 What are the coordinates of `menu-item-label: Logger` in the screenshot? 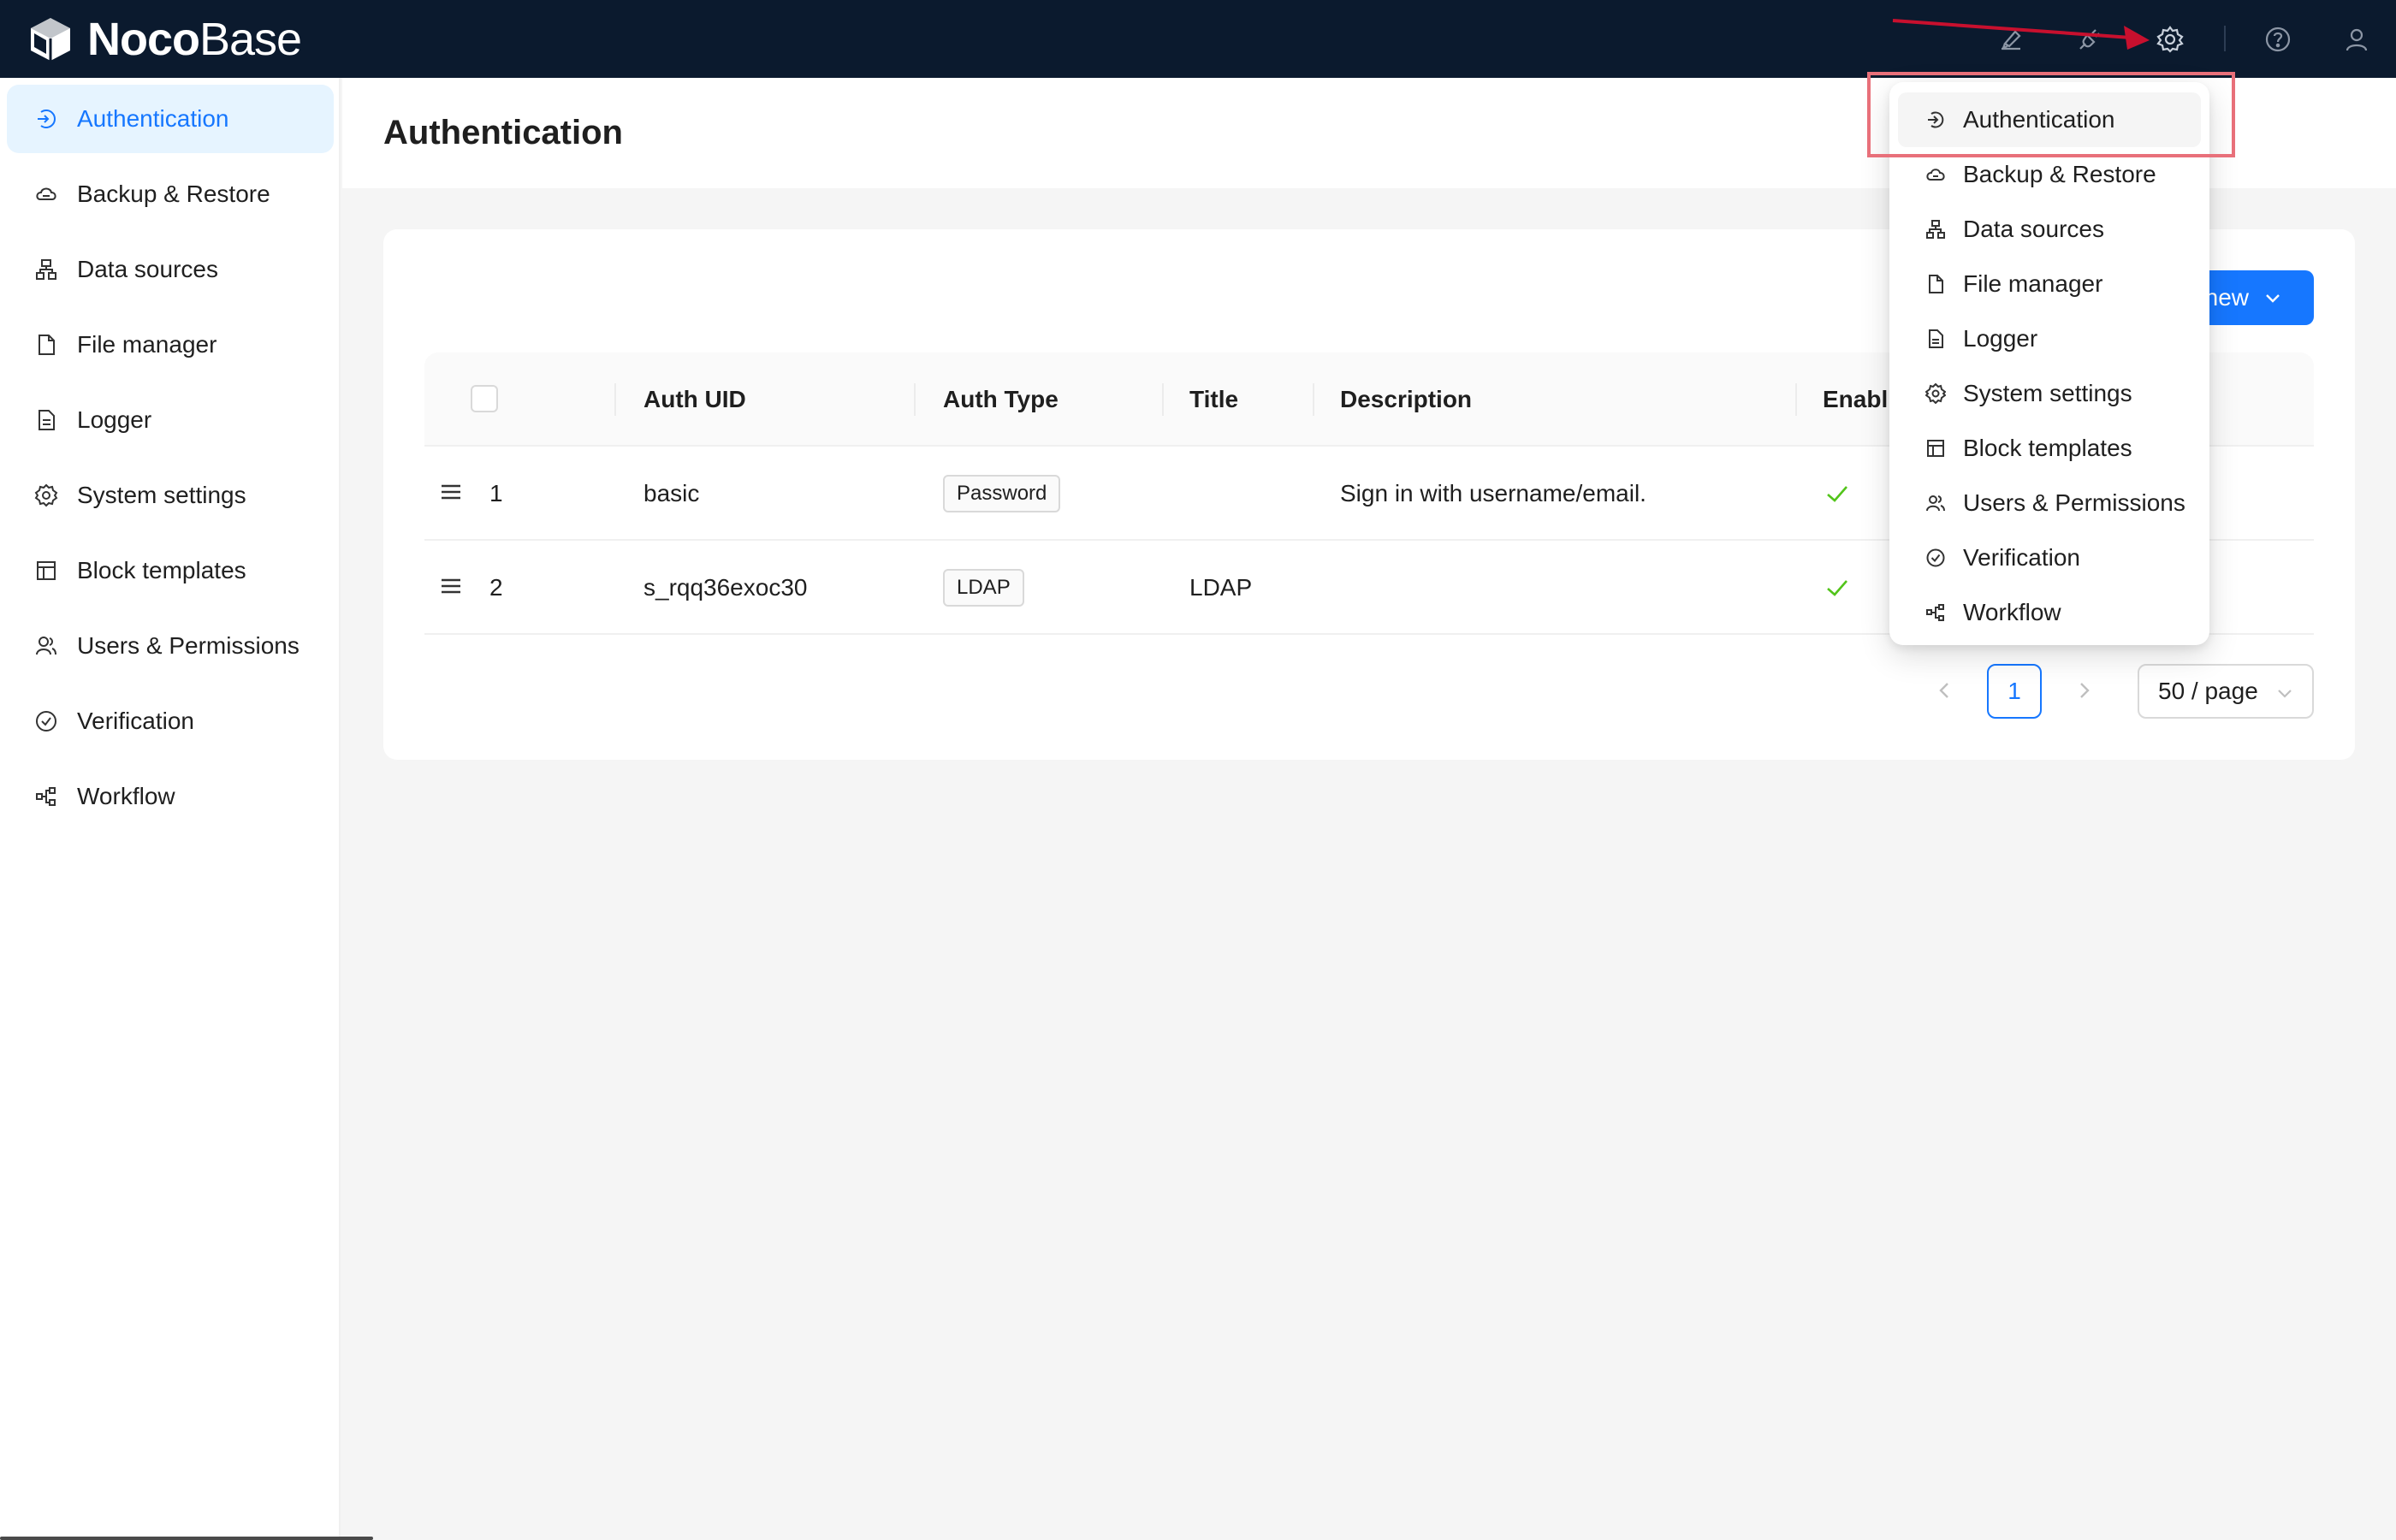 It's located at (2000, 338).